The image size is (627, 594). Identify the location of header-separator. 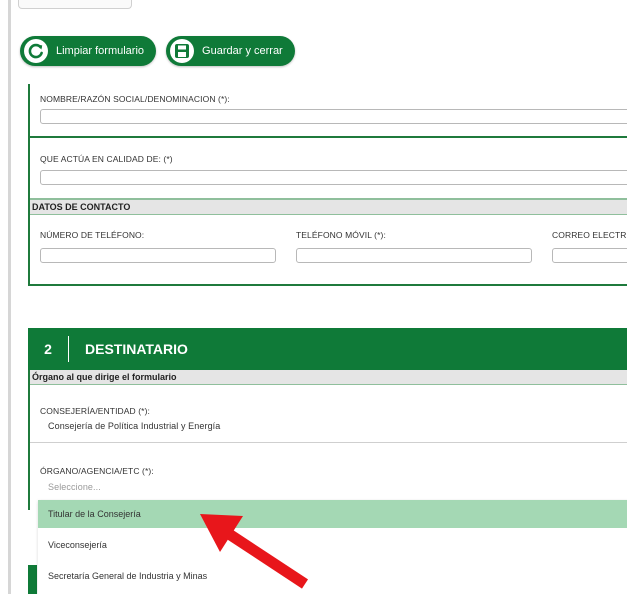
(68, 349).